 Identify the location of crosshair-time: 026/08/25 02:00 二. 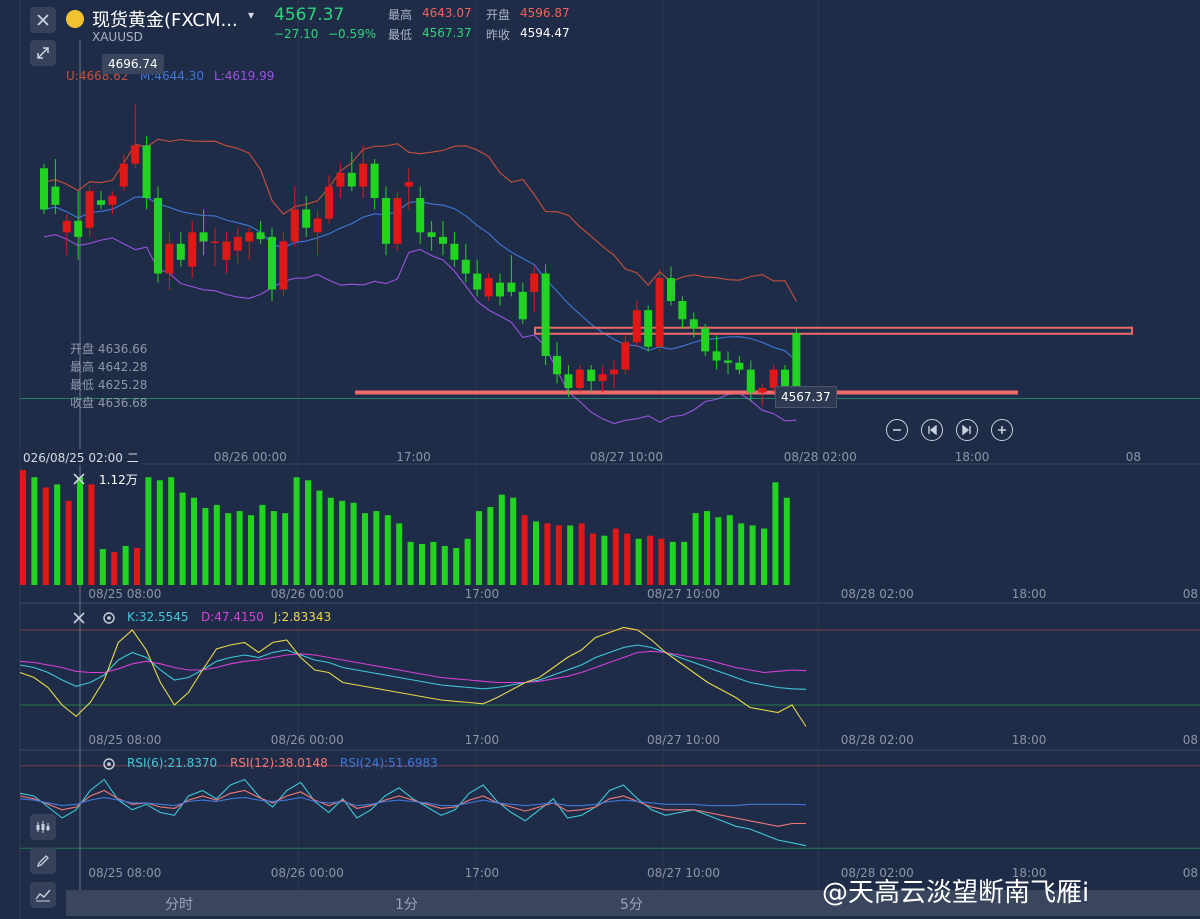
(81, 457).